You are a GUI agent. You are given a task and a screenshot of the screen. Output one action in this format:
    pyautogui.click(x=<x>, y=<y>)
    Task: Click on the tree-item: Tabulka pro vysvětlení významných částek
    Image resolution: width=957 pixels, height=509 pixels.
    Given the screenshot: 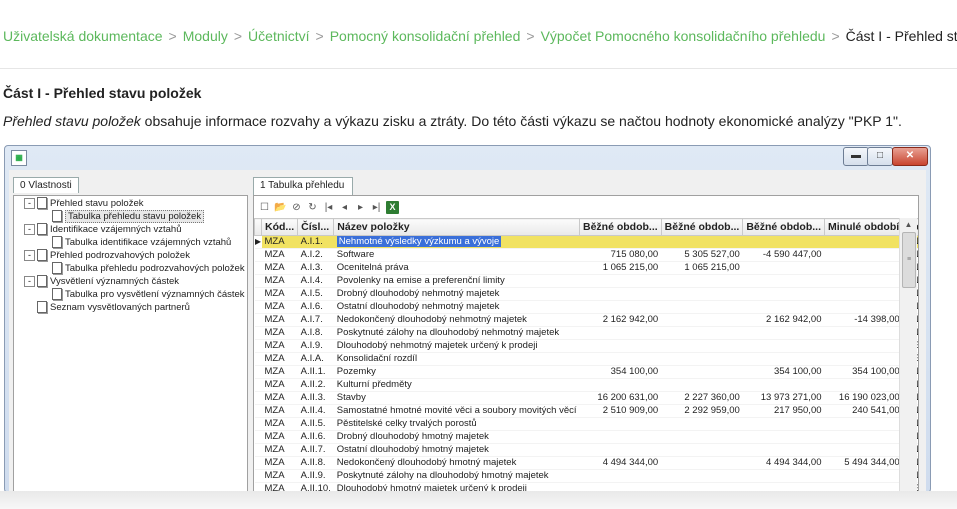 What is the action you would take?
    pyautogui.click(x=148, y=294)
    